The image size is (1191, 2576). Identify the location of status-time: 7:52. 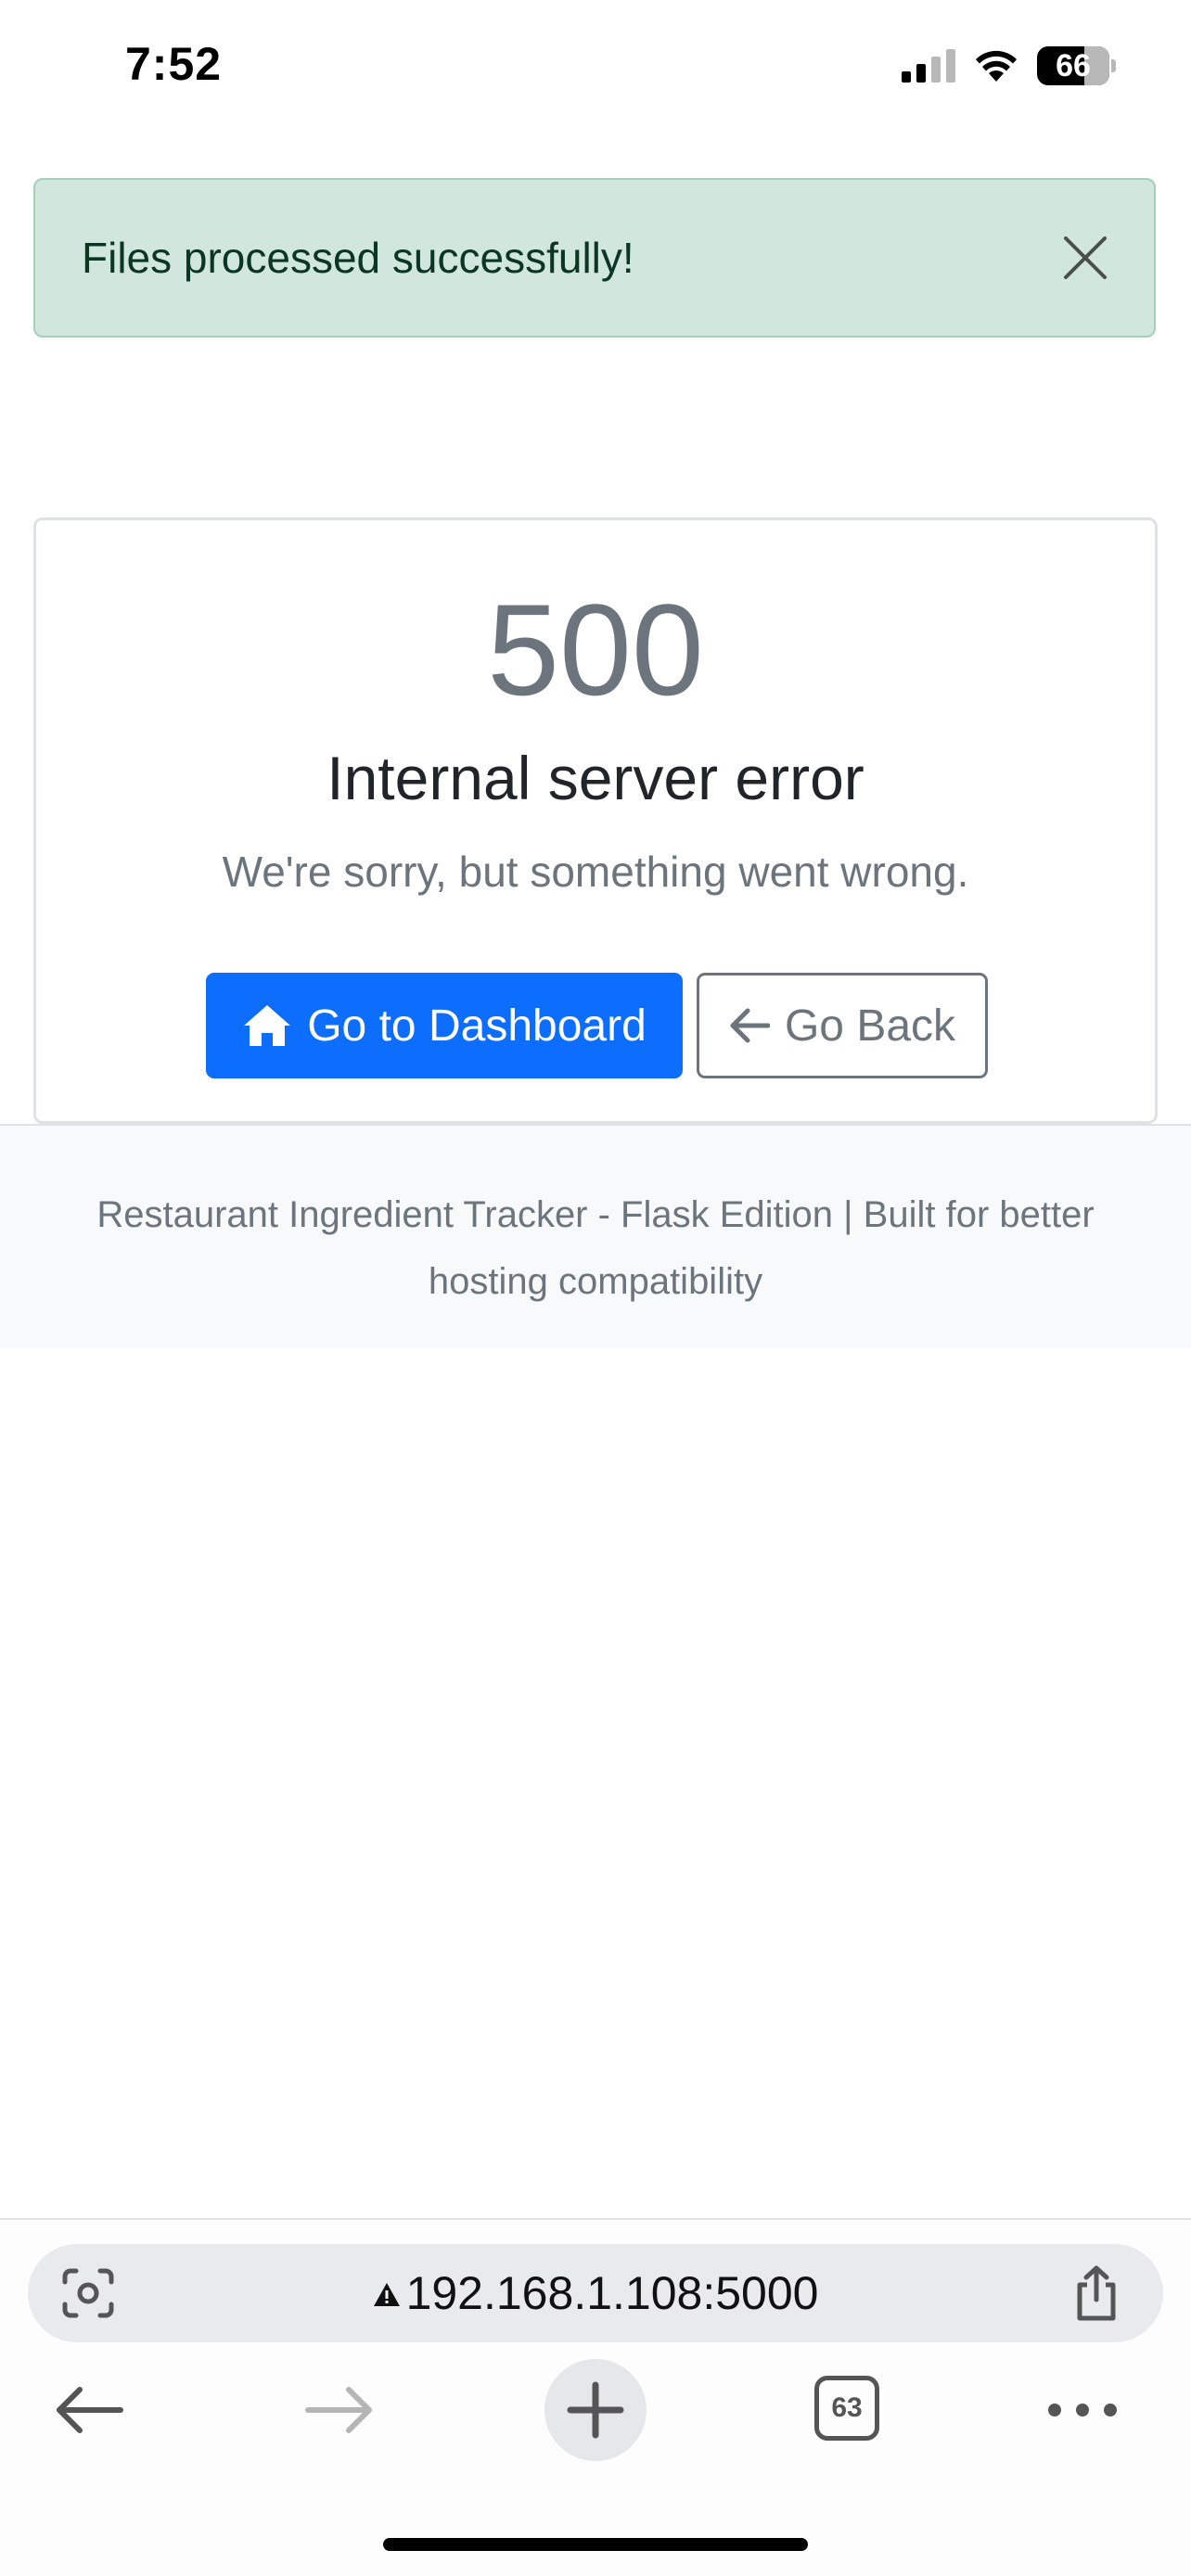
(174, 64).